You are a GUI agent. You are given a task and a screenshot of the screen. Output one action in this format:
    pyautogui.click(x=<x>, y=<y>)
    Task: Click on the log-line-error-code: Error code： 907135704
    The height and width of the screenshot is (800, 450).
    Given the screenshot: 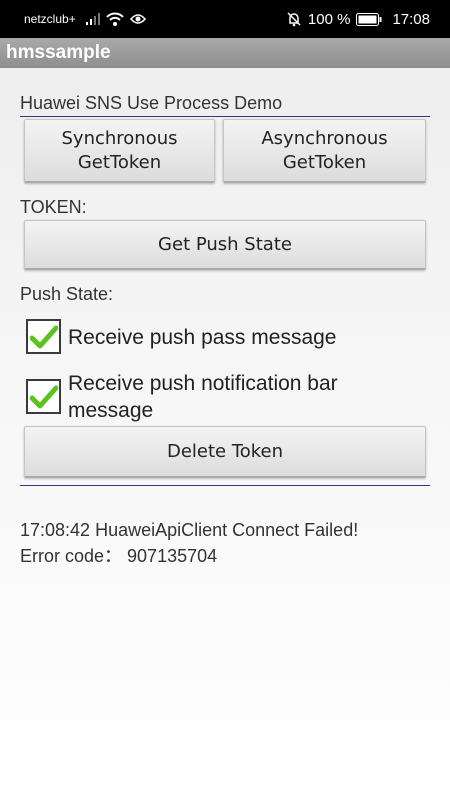 What is the action you would take?
    pyautogui.click(x=119, y=556)
    